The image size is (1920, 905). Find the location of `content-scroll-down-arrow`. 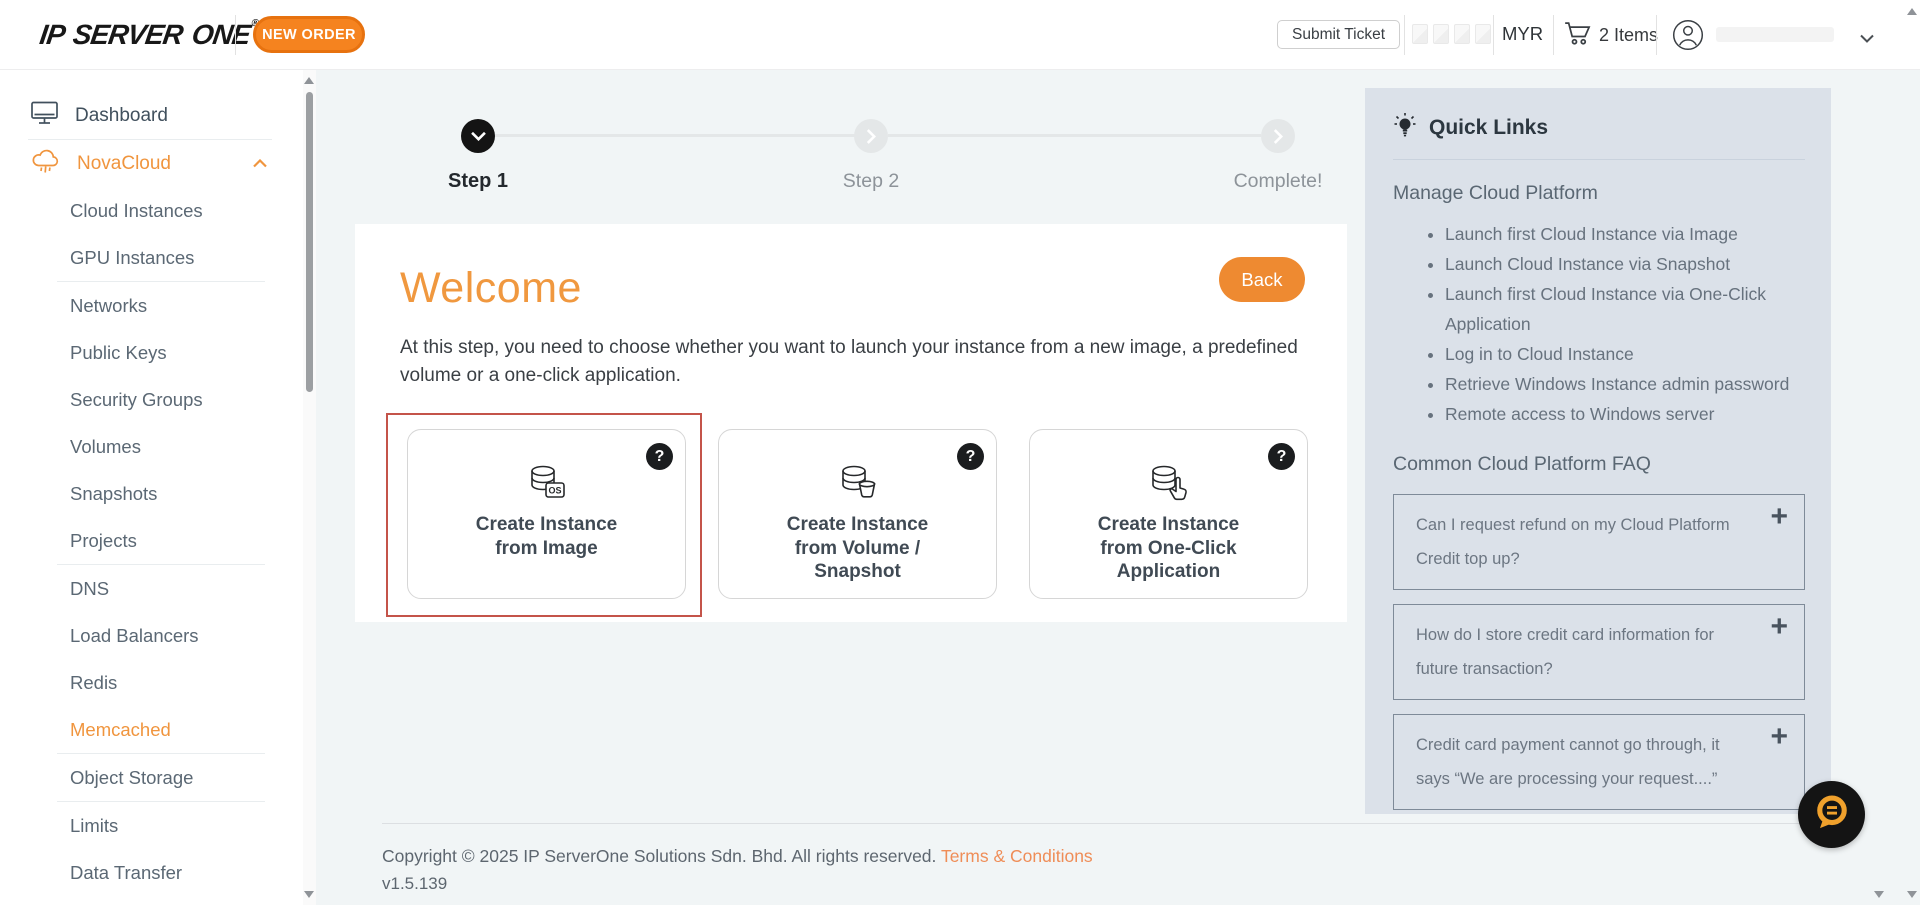

content-scroll-down-arrow is located at coordinates (1879, 894).